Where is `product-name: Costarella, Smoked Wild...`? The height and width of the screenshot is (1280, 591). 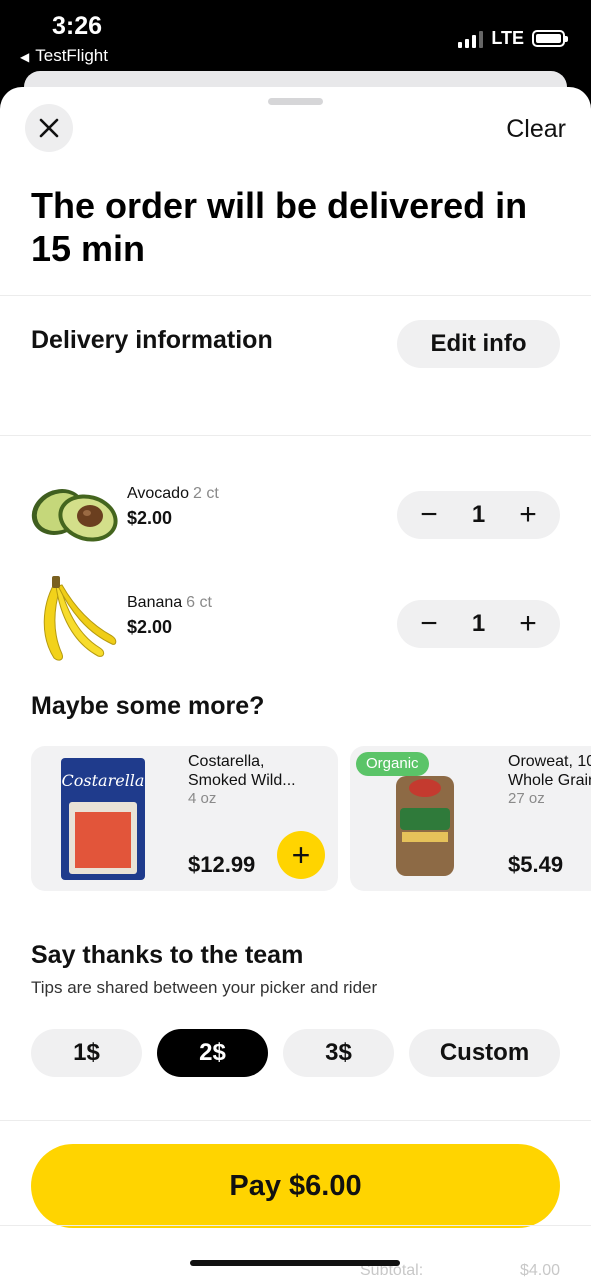 product-name: Costarella, Smoked Wild... is located at coordinates (242, 771).